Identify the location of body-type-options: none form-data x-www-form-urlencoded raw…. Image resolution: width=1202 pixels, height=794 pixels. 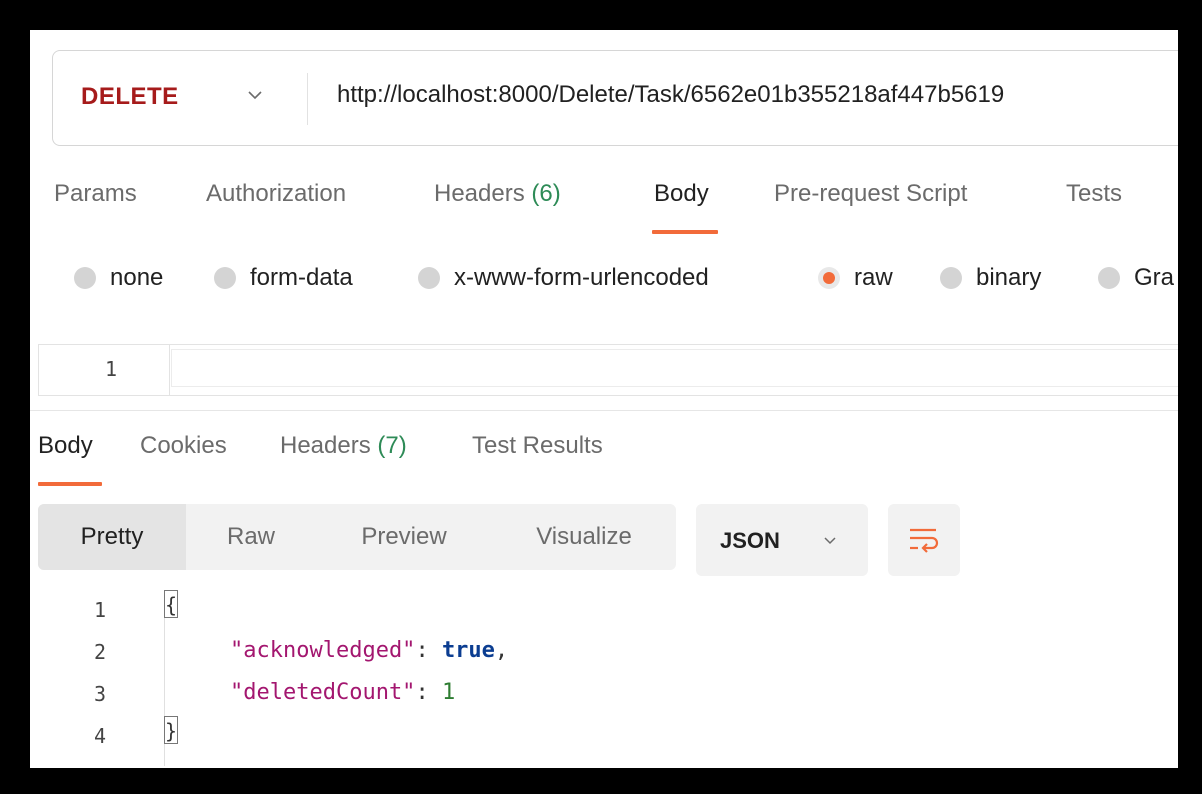
(604, 284).